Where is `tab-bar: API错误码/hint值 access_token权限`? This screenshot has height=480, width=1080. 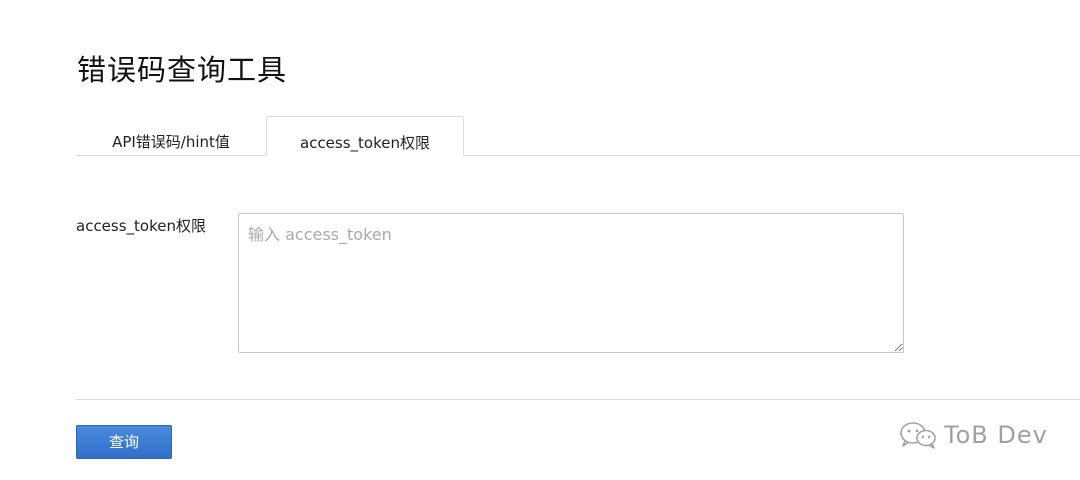
tab-bar: API错误码/hint值 access_token权限 is located at coordinates (578, 136).